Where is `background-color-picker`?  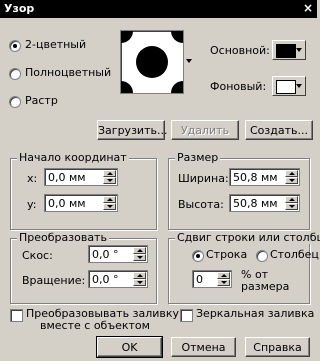 background-color-picker is located at coordinates (289, 86).